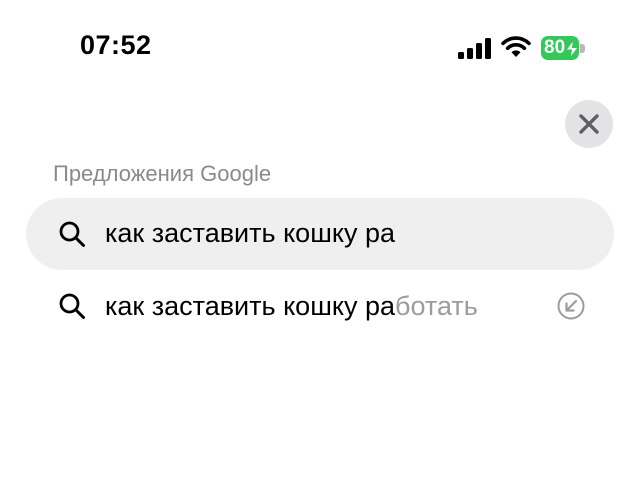  I want to click on battery-charging-icon, so click(572, 49).